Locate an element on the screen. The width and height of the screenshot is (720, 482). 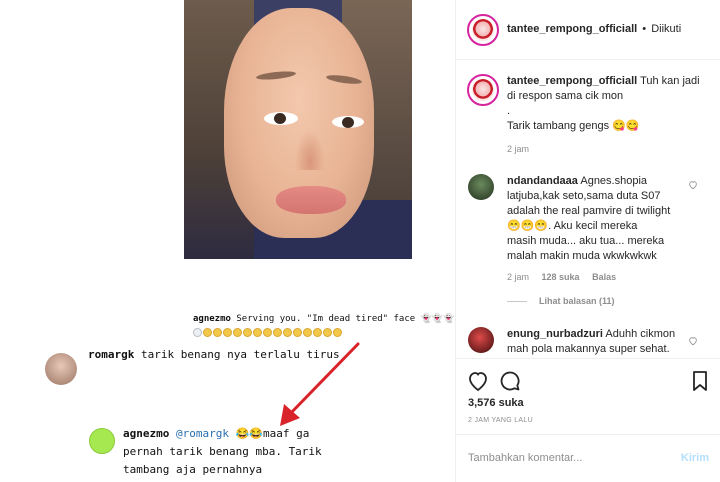
bookmark-icon is located at coordinates (700, 381).